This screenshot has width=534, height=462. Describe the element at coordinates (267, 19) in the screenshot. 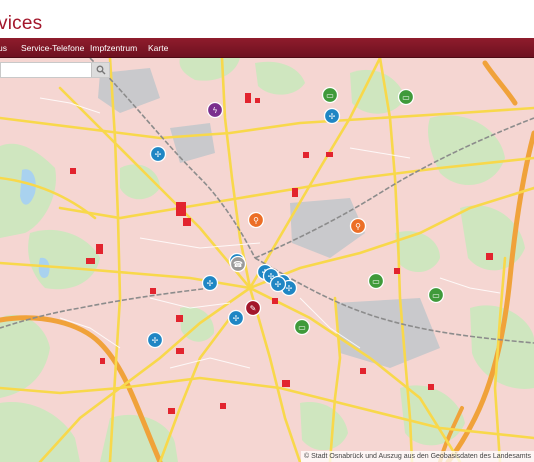

I see `site-header: vices` at that location.